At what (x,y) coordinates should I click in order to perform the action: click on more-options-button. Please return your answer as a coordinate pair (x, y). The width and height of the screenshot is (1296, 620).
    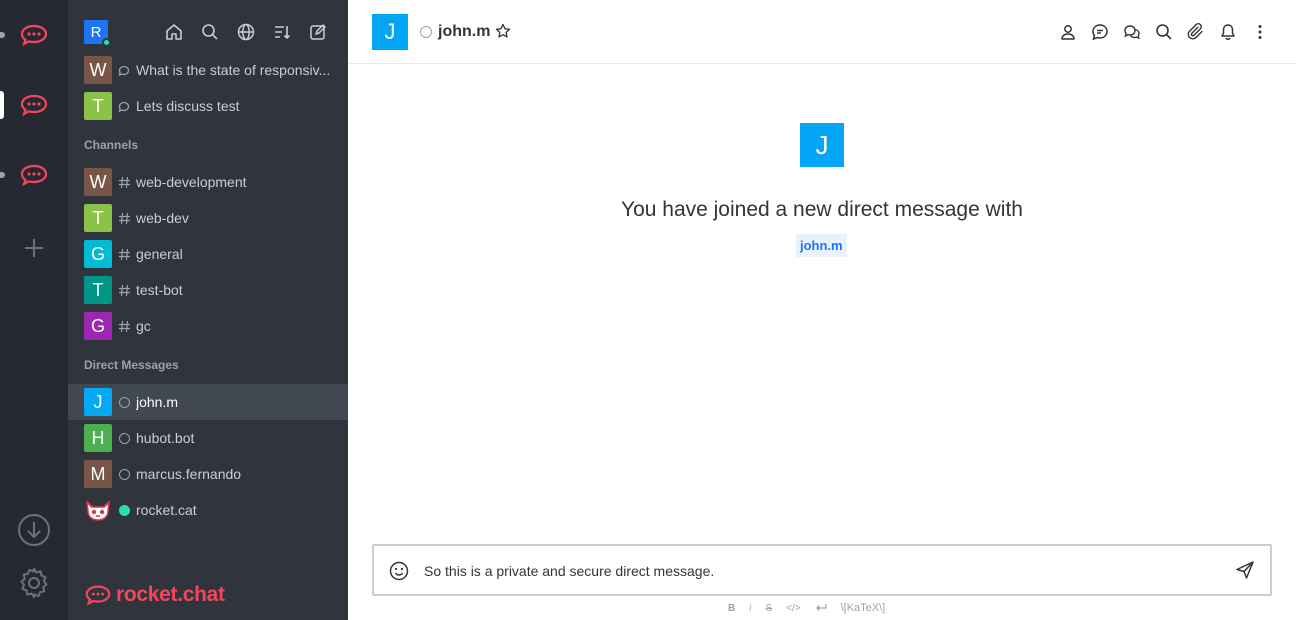
    Looking at the image, I should click on (1260, 32).